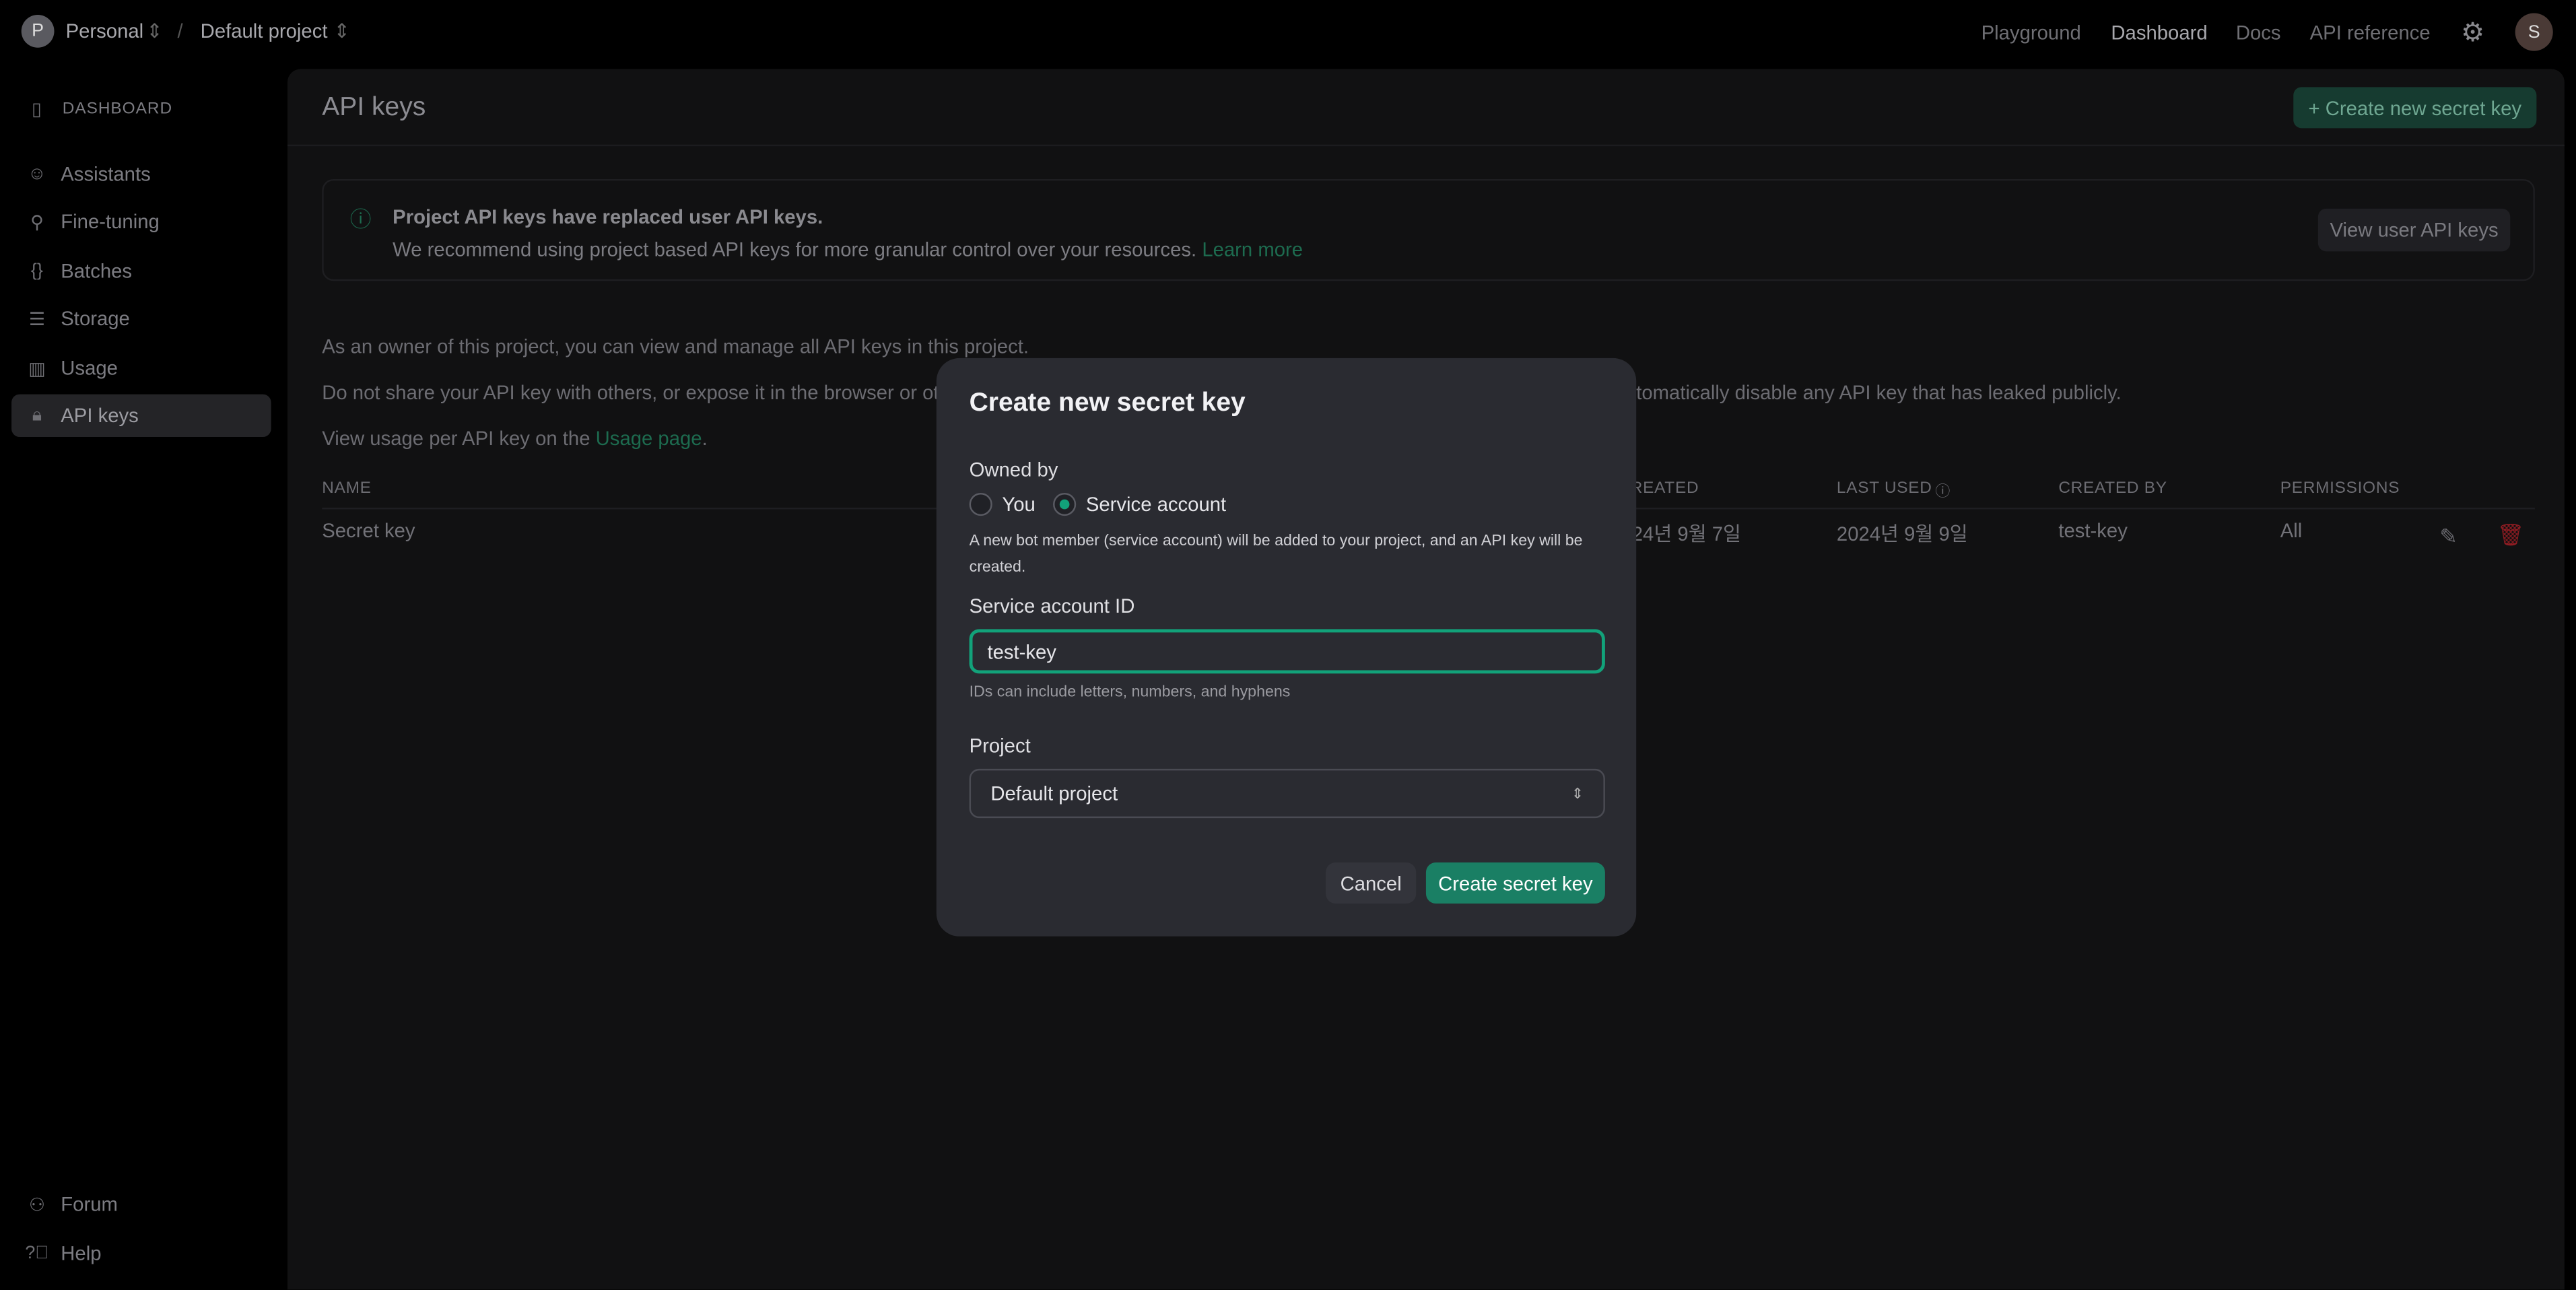  Describe the element at coordinates (2258, 33) in the screenshot. I see `nav-docs: Docs` at that location.